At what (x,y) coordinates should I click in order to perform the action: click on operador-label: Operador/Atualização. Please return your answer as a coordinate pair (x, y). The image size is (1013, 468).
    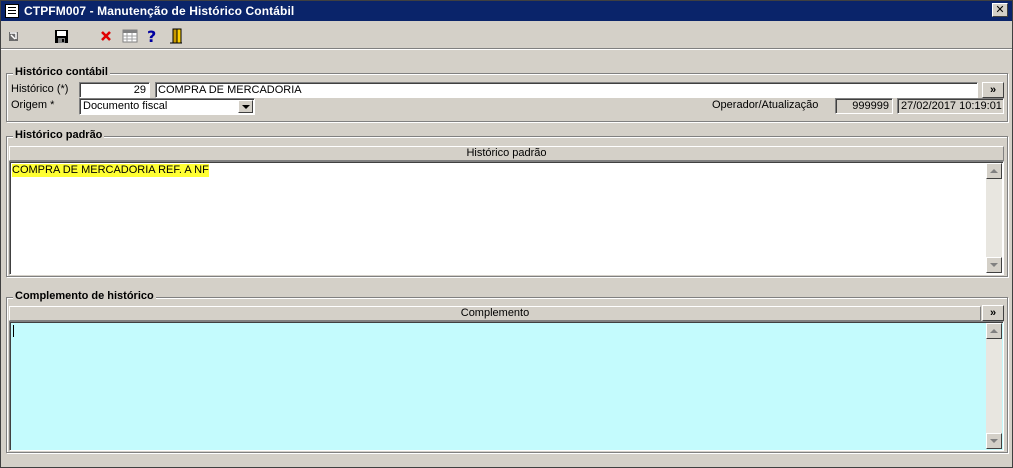
    Looking at the image, I should click on (765, 105).